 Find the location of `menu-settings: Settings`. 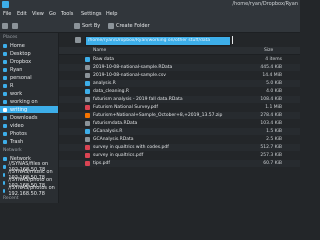

menu-settings: Settings is located at coordinates (91, 14).